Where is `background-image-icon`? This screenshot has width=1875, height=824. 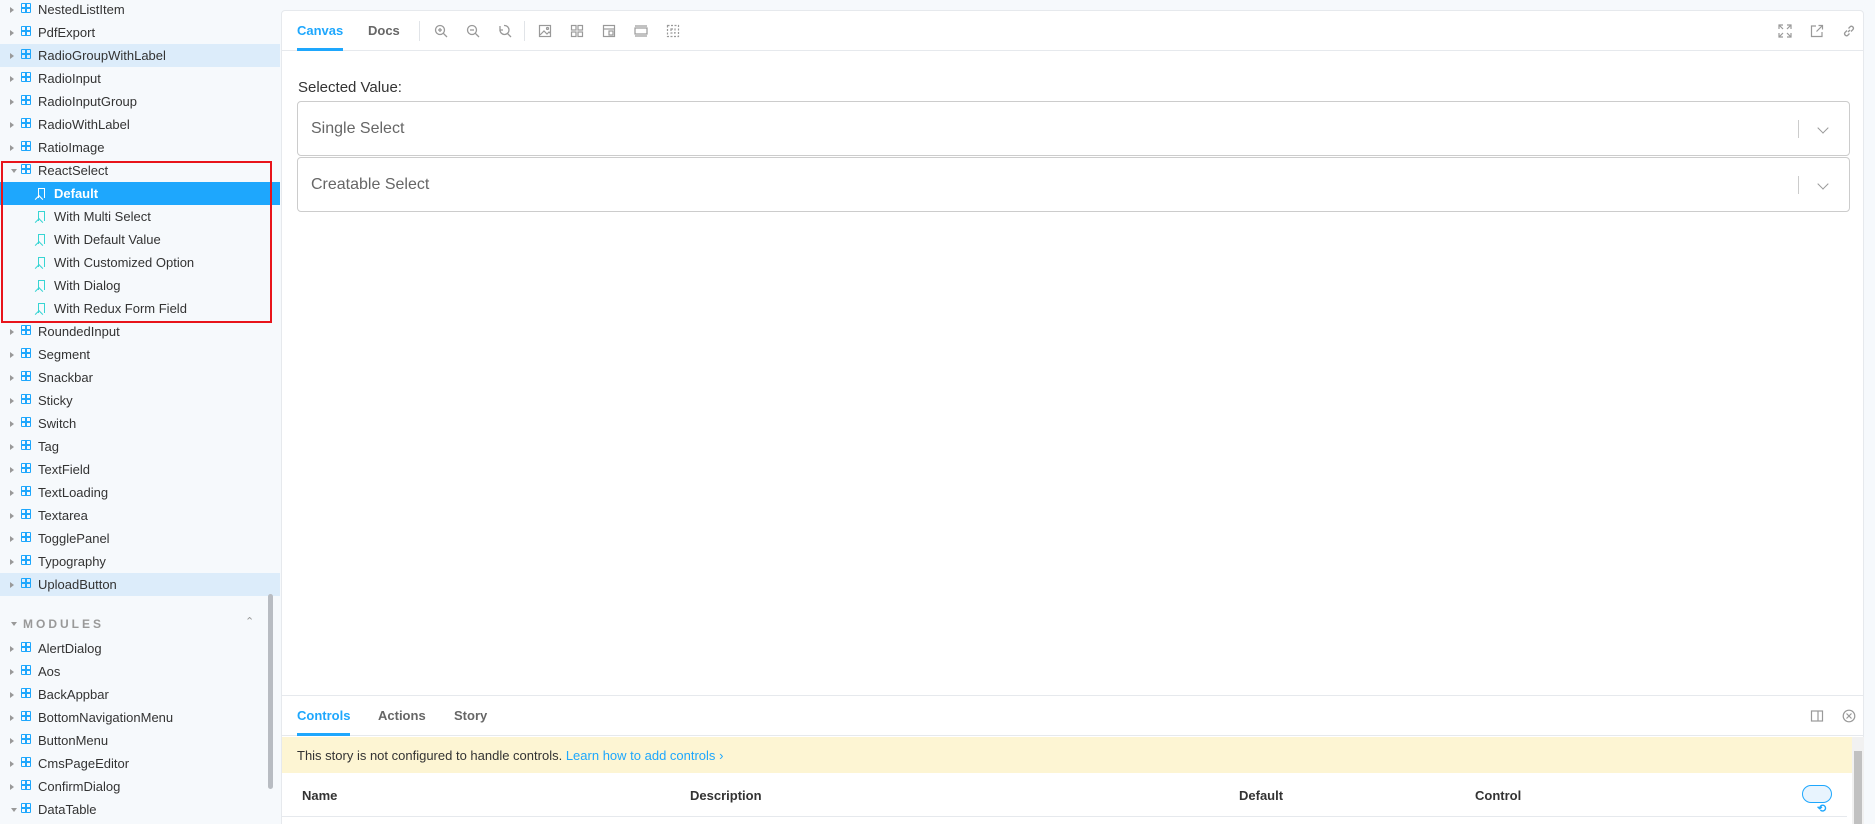 background-image-icon is located at coordinates (545, 31).